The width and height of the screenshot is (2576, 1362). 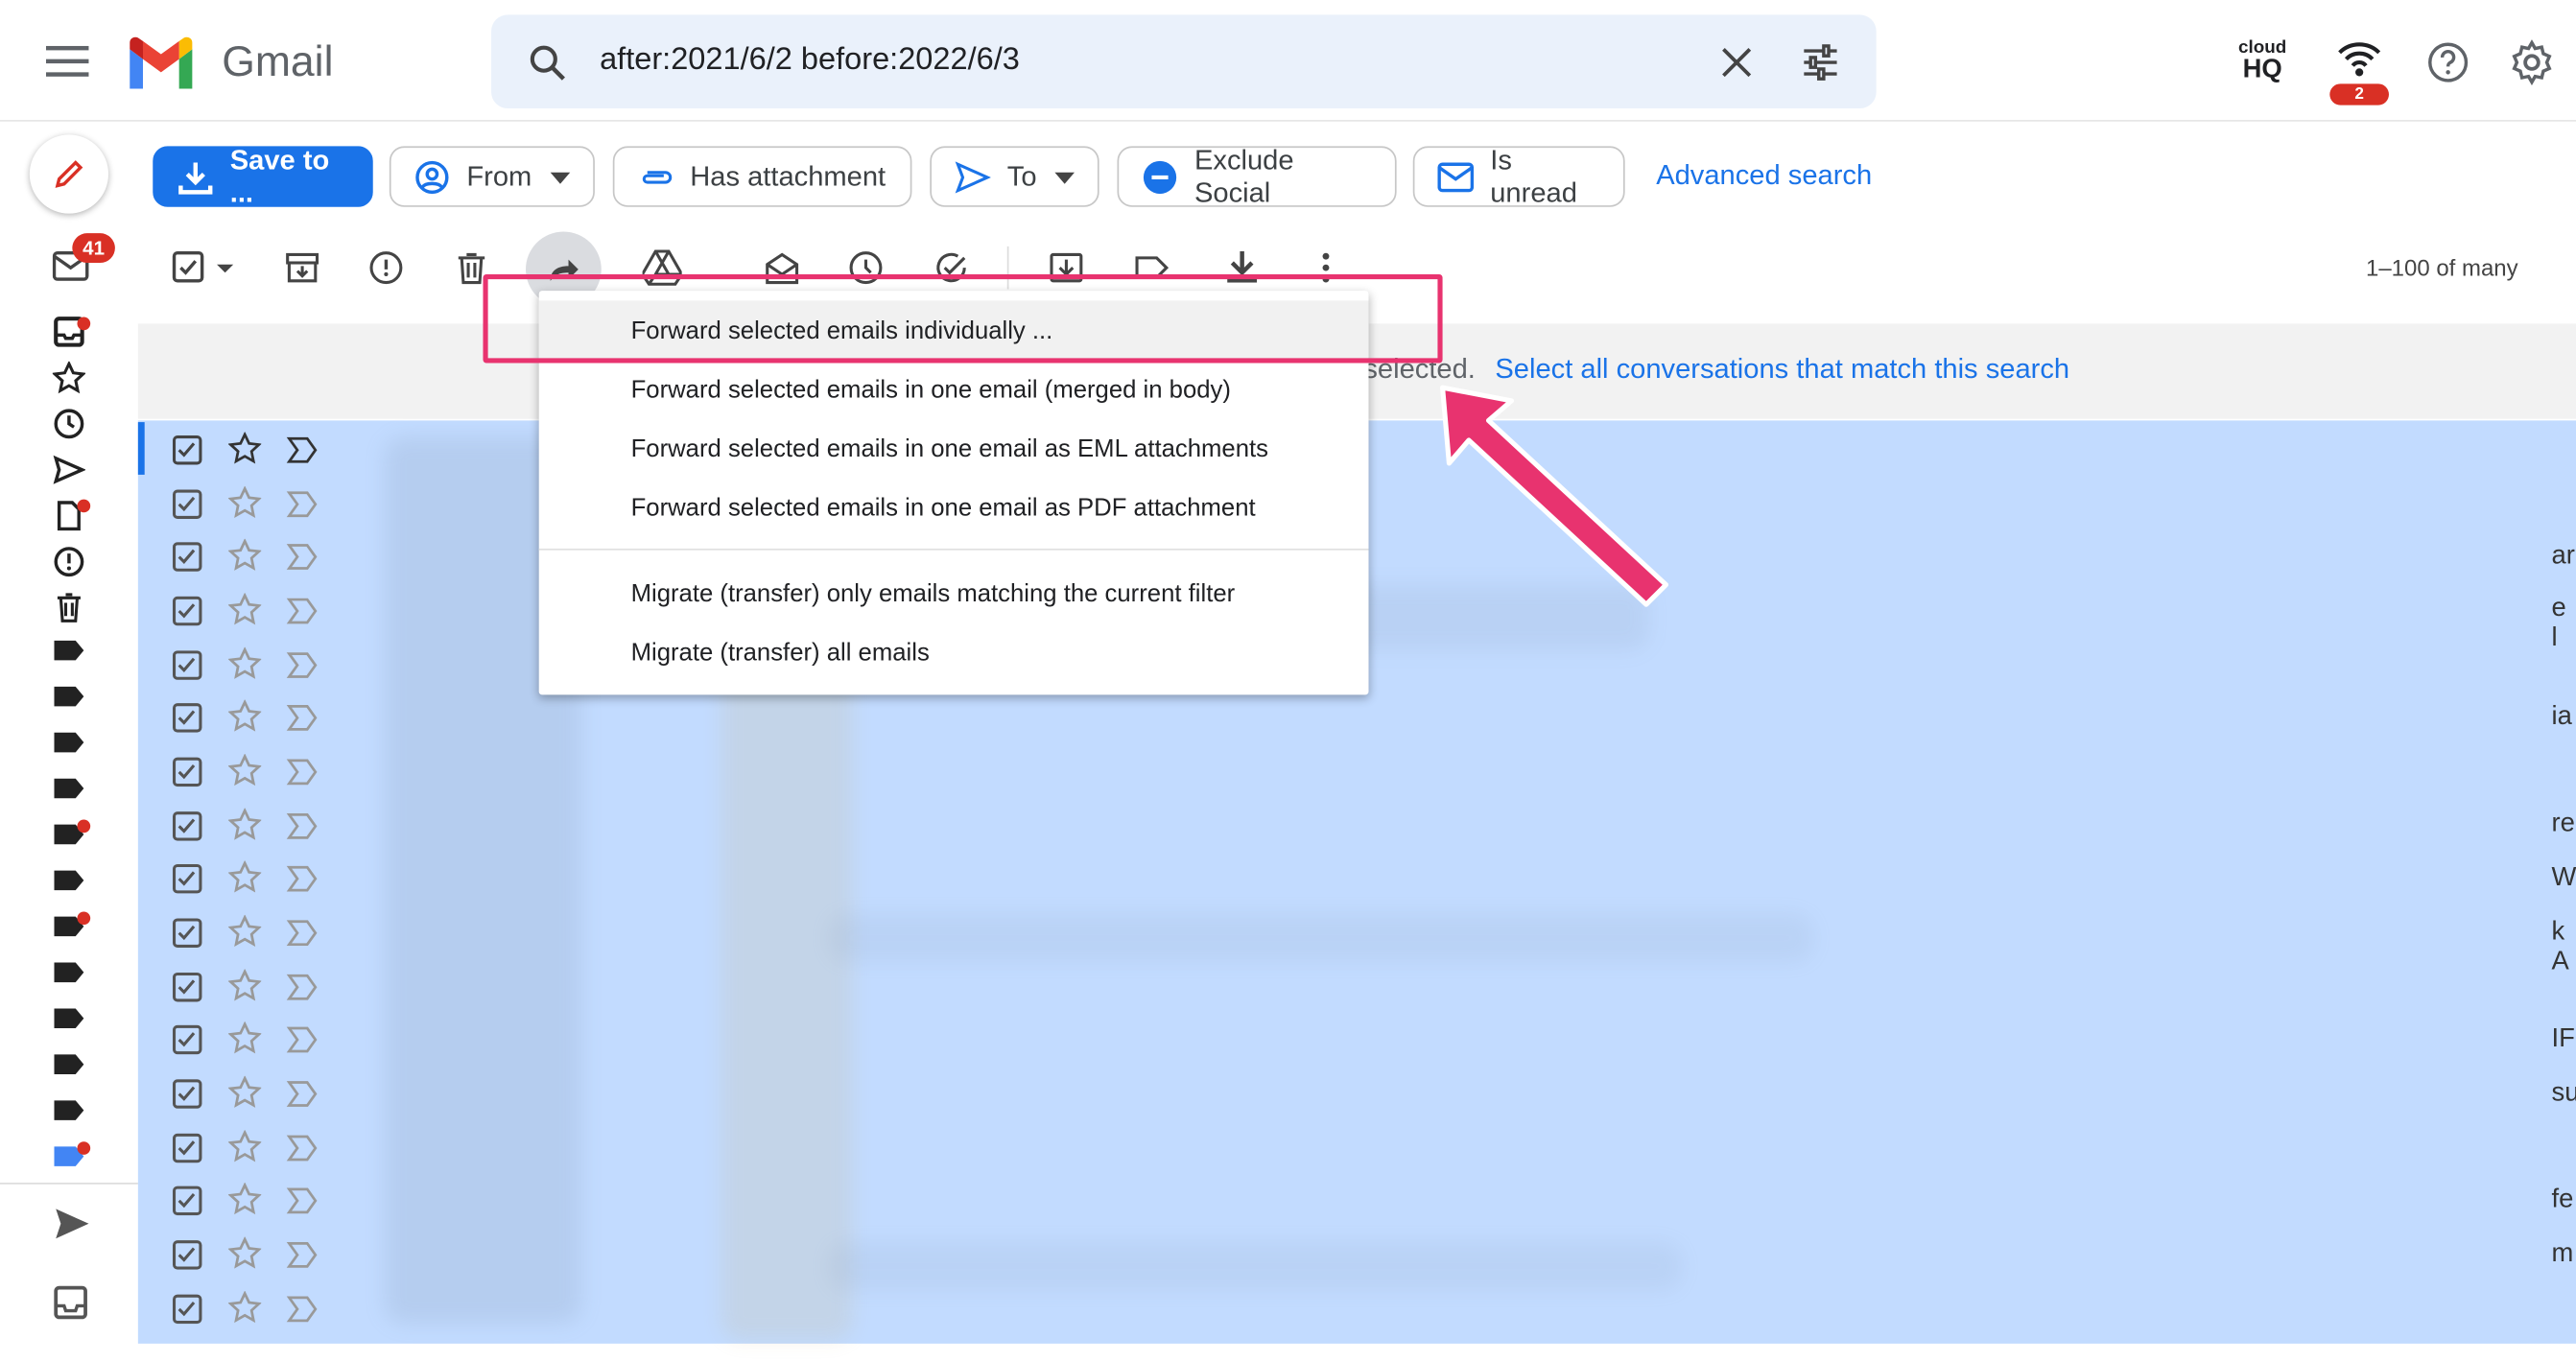 I want to click on wifi-icon, so click(x=2359, y=59).